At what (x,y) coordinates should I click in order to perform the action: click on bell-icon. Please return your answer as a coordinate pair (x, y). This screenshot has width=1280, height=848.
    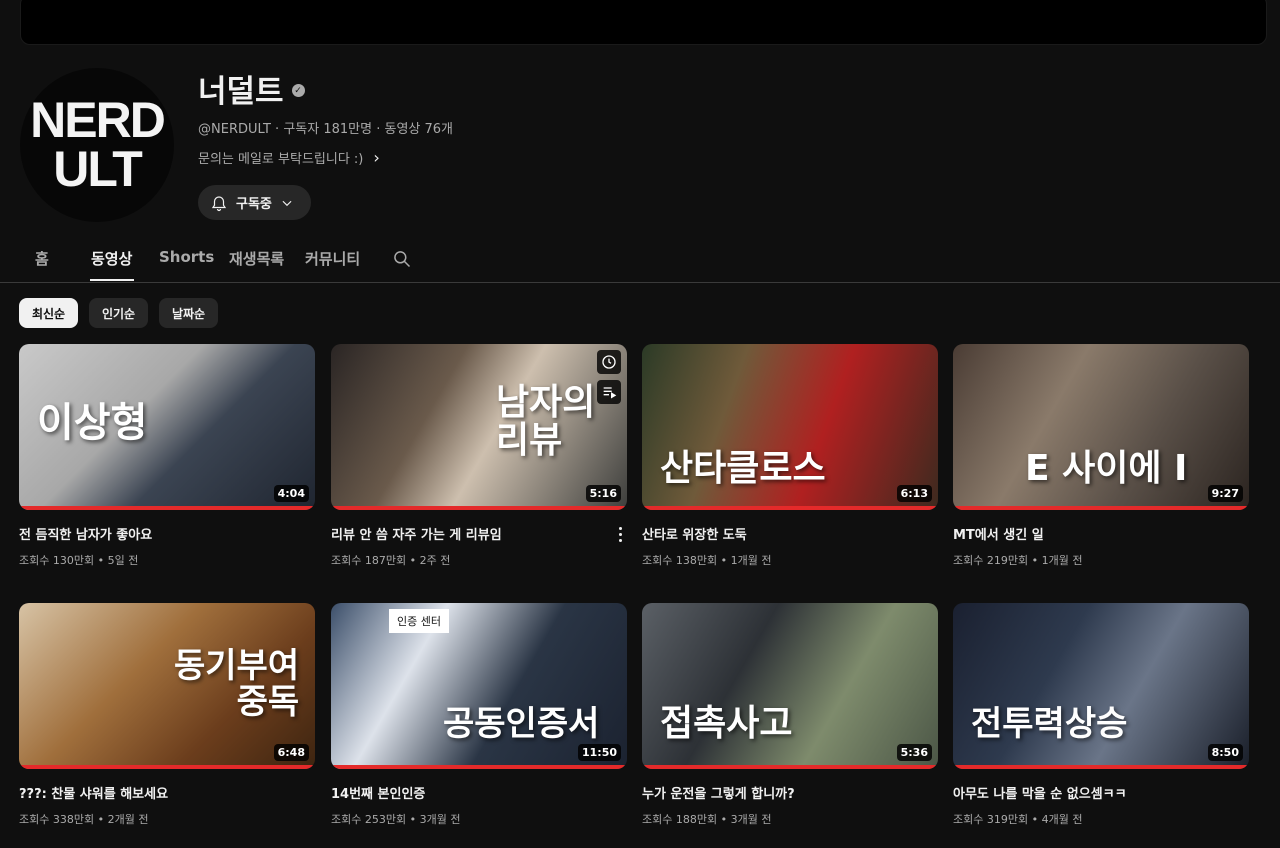
    Looking at the image, I should click on (219, 203).